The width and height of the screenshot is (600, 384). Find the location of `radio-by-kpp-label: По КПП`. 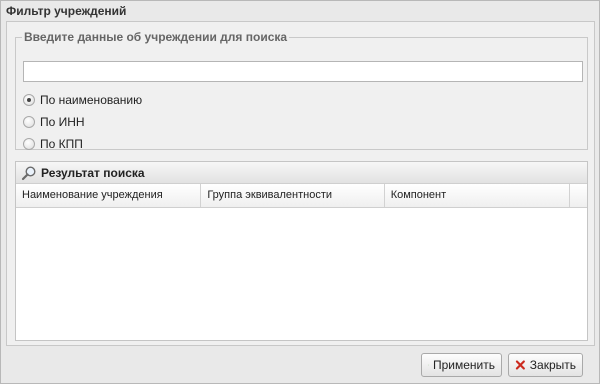

radio-by-kpp-label: По КПП is located at coordinates (61, 144).